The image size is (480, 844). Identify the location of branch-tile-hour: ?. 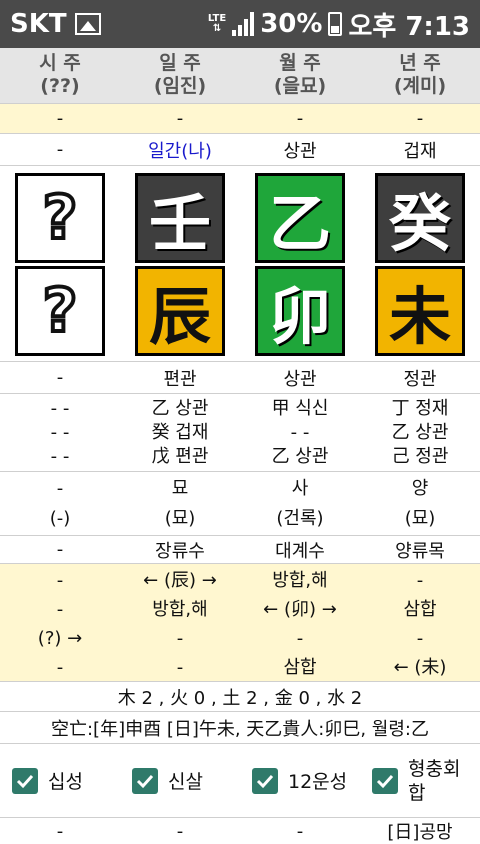
(60, 311).